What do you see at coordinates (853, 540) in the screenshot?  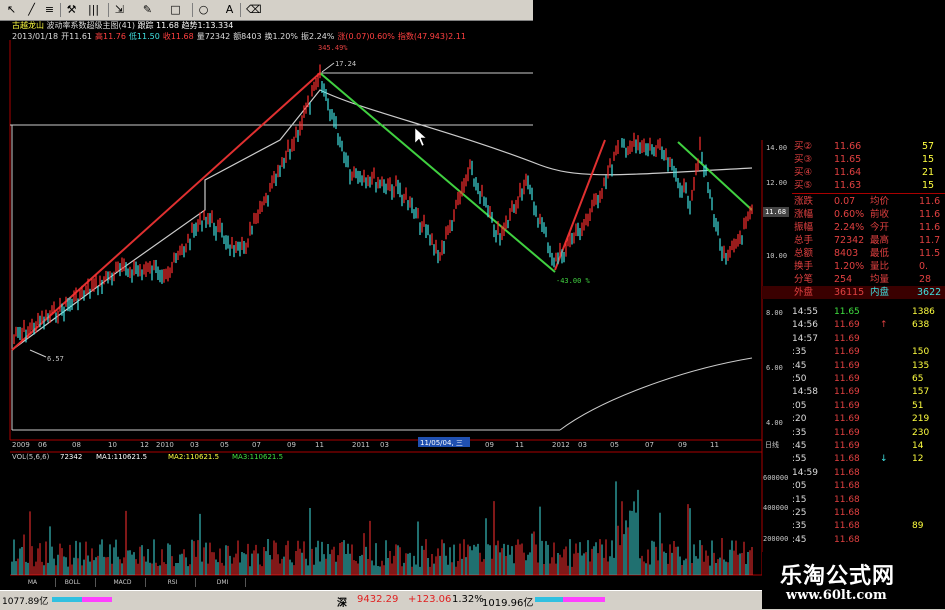 I see `tick-row: :45 11.68` at bounding box center [853, 540].